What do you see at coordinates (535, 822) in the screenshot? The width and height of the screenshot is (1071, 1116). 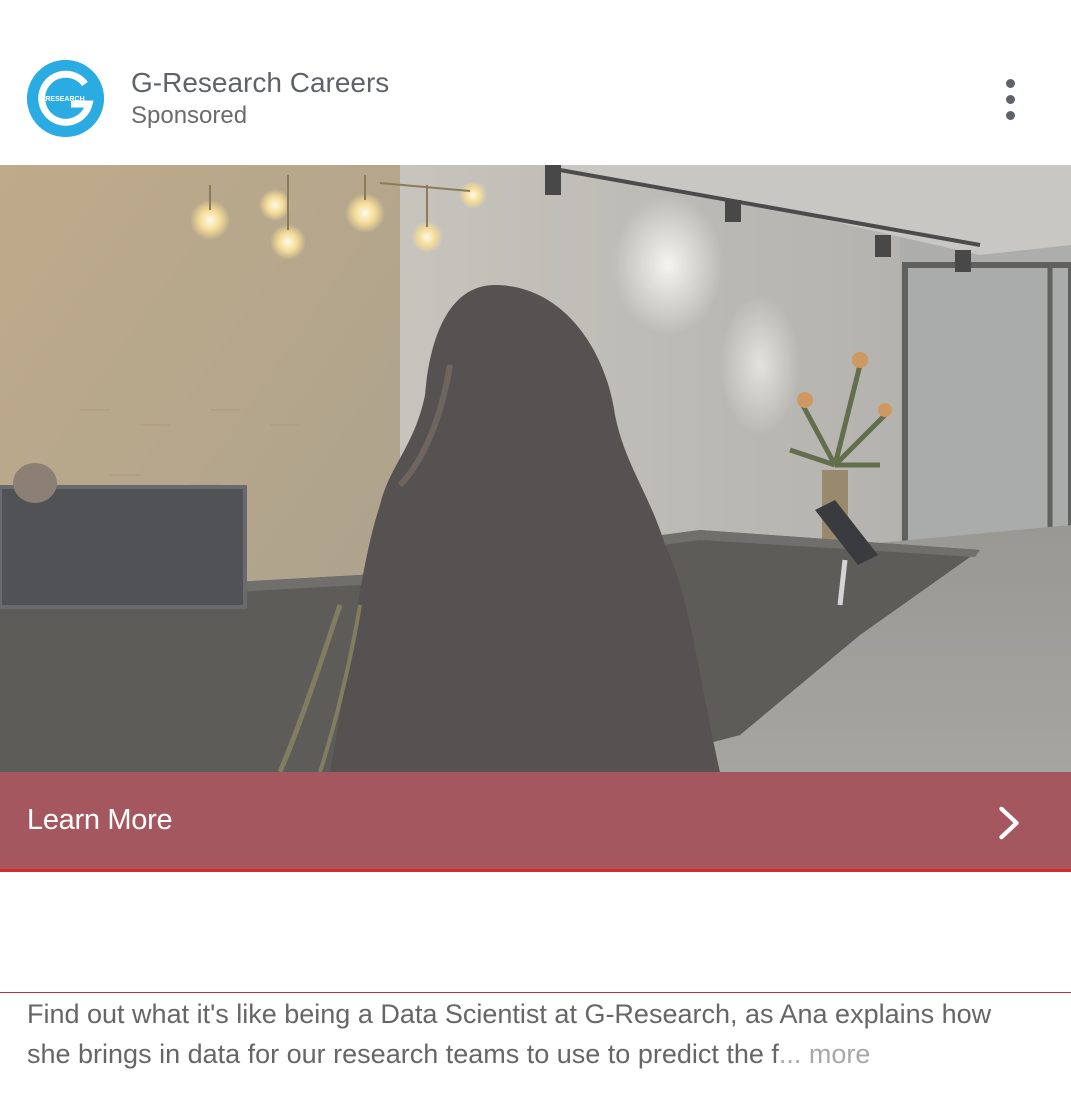 I see `learn-more-button: Learn More` at bounding box center [535, 822].